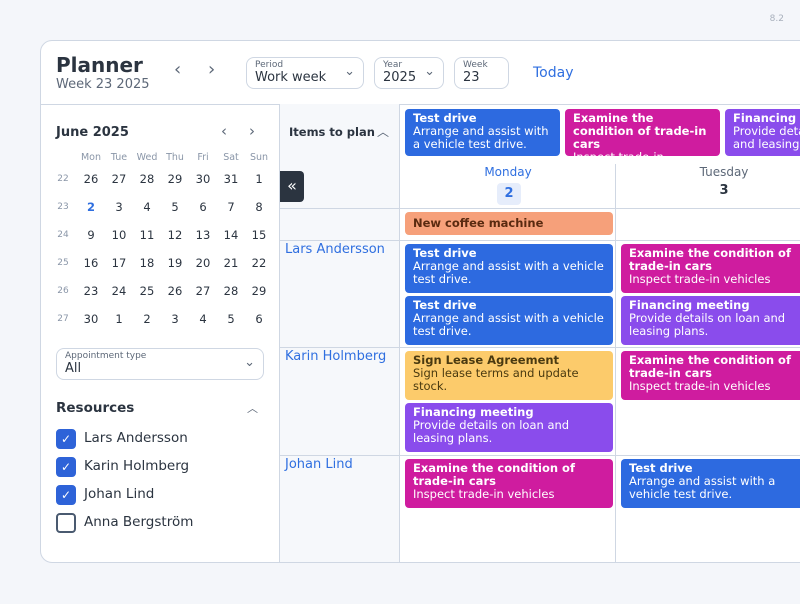  What do you see at coordinates (147, 263) in the screenshot?
I see `calendar-day: 18` at bounding box center [147, 263].